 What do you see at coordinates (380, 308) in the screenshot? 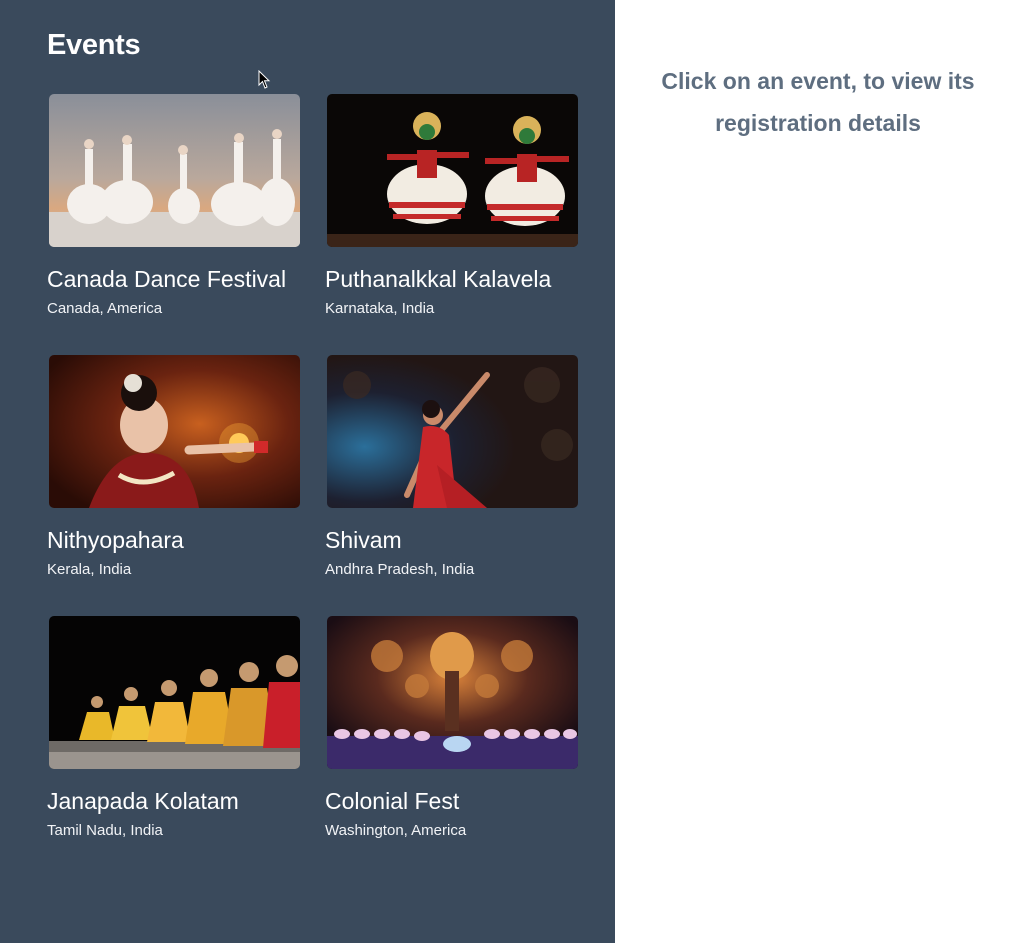
I see `event-location: Karnataka, India` at bounding box center [380, 308].